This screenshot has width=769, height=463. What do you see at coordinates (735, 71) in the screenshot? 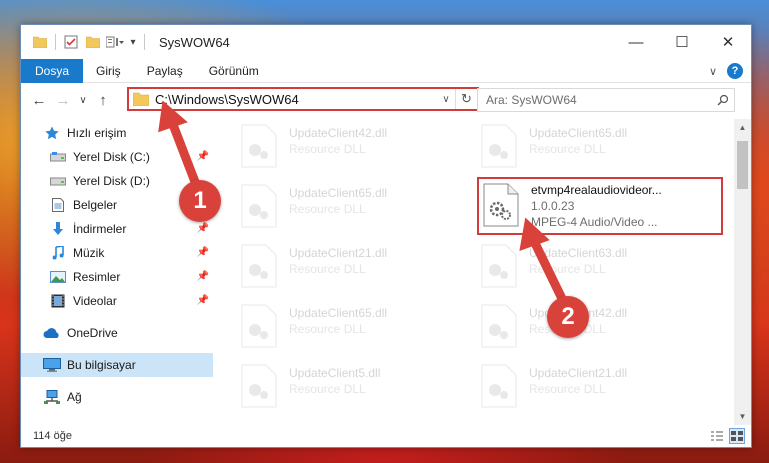
I see `help-button: ?` at bounding box center [735, 71].